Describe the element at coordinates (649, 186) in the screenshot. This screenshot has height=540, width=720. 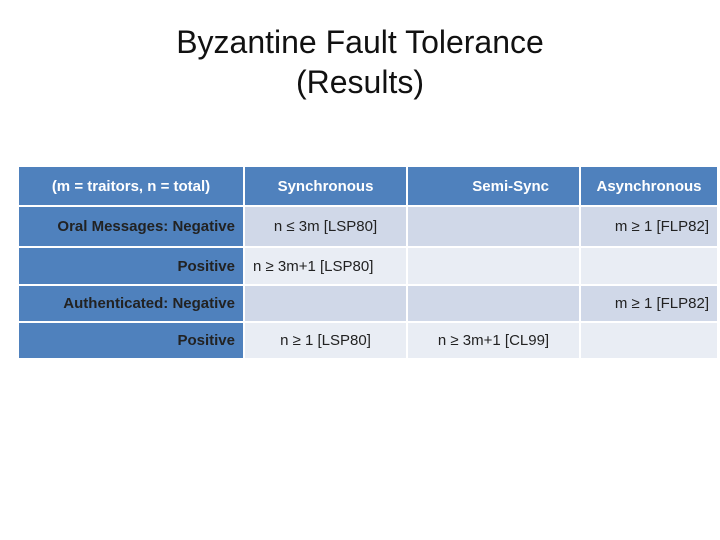
I see `header-asynchronous: Asynchronous` at that location.